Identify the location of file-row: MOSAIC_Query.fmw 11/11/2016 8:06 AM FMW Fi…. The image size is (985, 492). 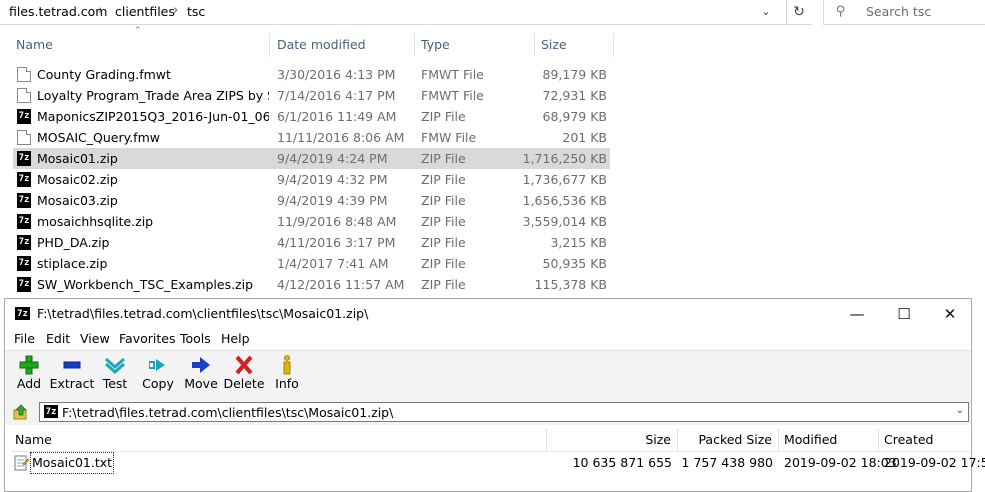
(311, 137).